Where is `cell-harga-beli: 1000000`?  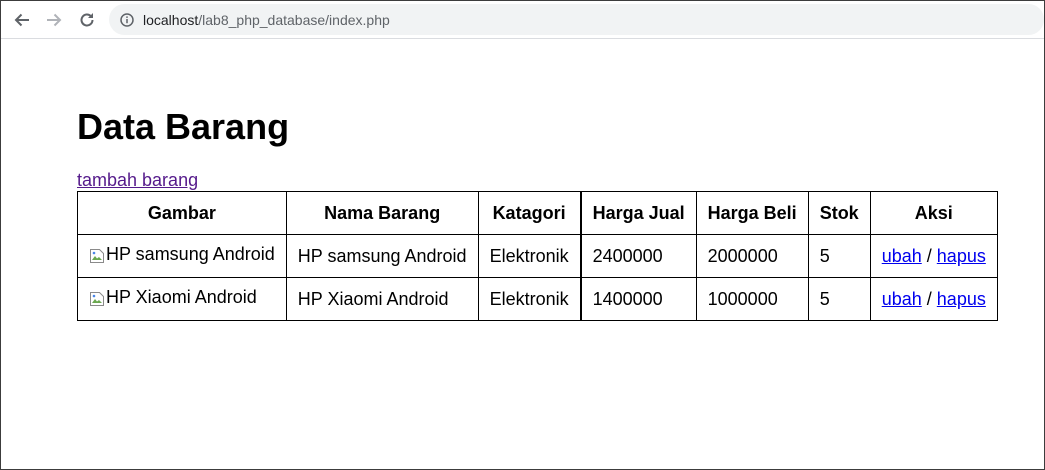 cell-harga-beli: 1000000 is located at coordinates (752, 299).